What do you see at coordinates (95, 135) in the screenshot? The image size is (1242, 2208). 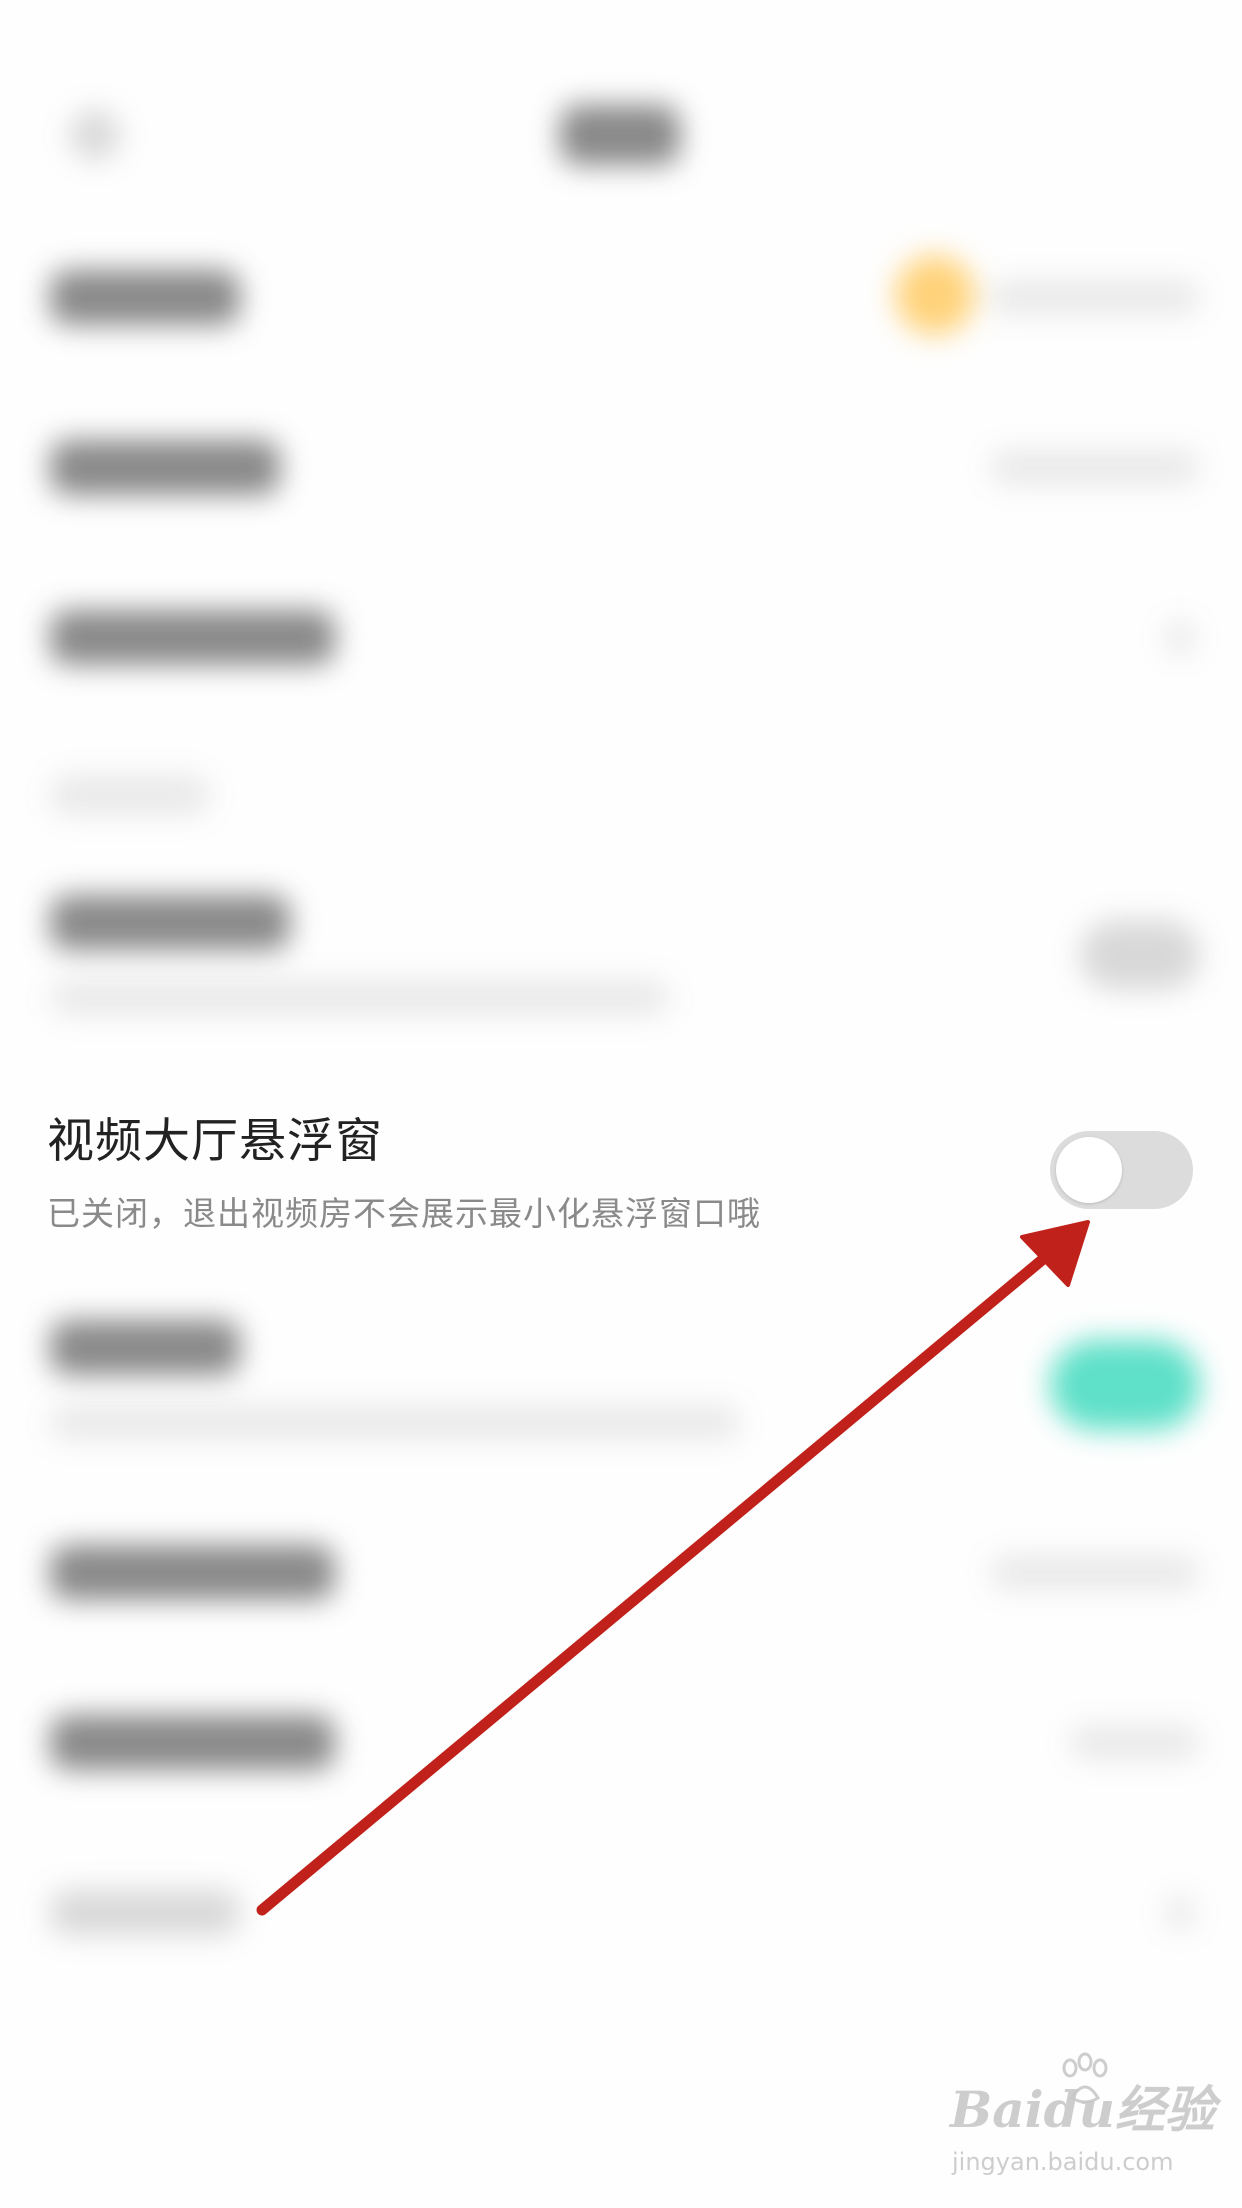 I see `back-icon` at bounding box center [95, 135].